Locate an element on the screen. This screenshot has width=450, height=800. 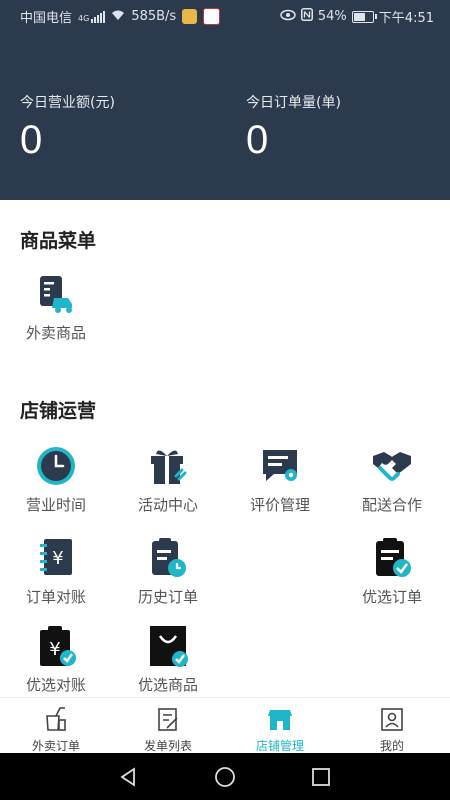
status-bar: 中国电信 4G 585B/s 54% 下午4:51 is located at coordinates (225, 16).